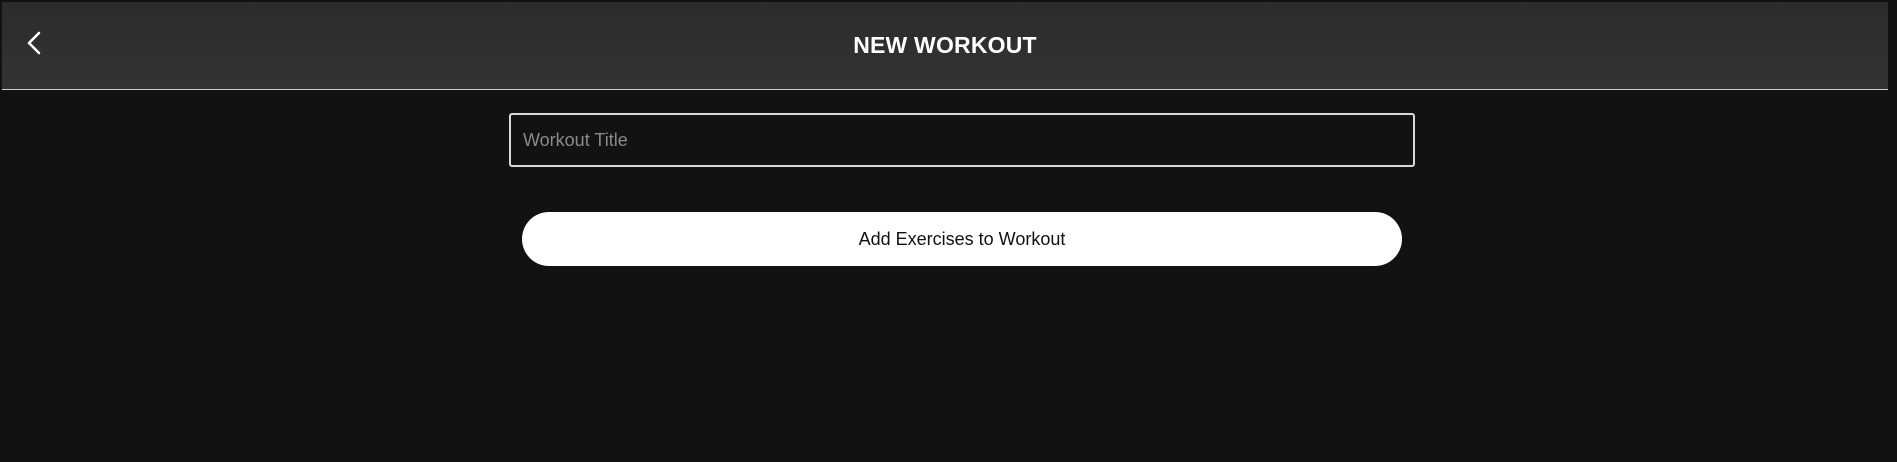  Describe the element at coordinates (962, 239) in the screenshot. I see `add-exercises-button: Add Exercises to Workout` at that location.